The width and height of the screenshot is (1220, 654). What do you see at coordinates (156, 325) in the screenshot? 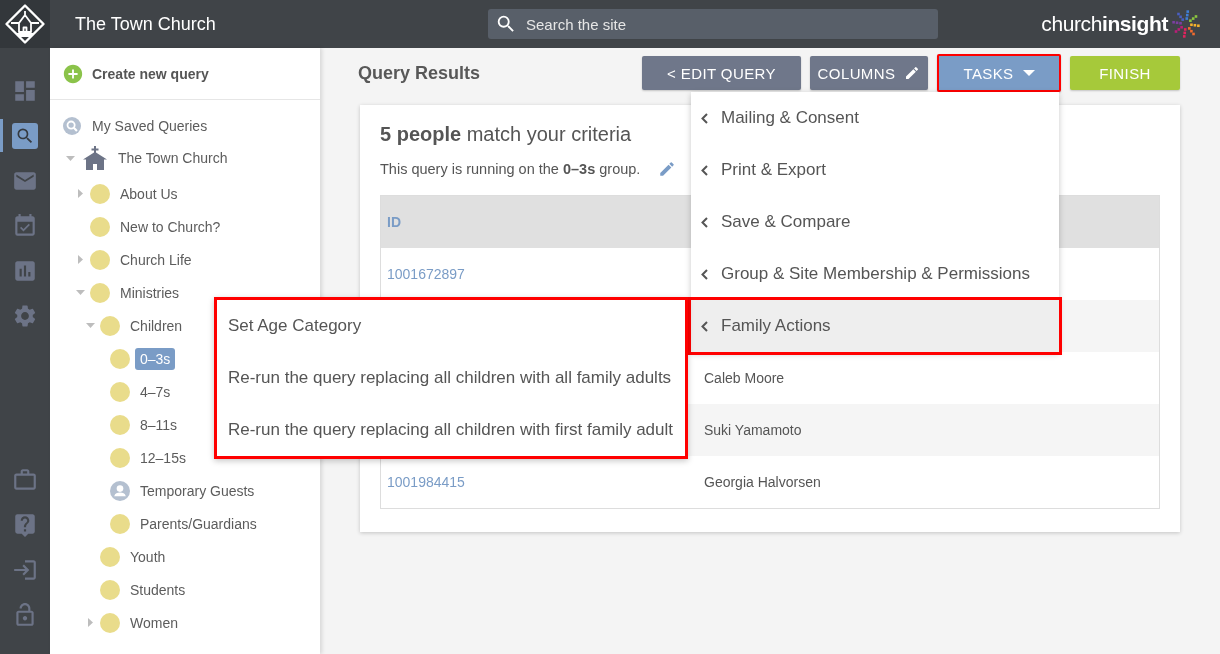
I see `tree-item: Children` at bounding box center [156, 325].